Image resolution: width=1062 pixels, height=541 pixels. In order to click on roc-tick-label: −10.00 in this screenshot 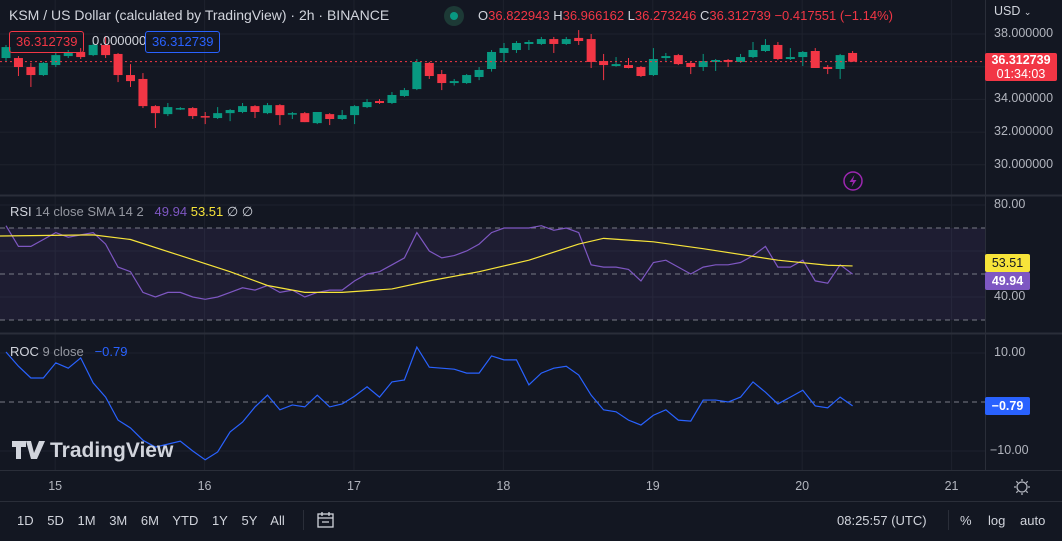, I will do `click(1009, 450)`.